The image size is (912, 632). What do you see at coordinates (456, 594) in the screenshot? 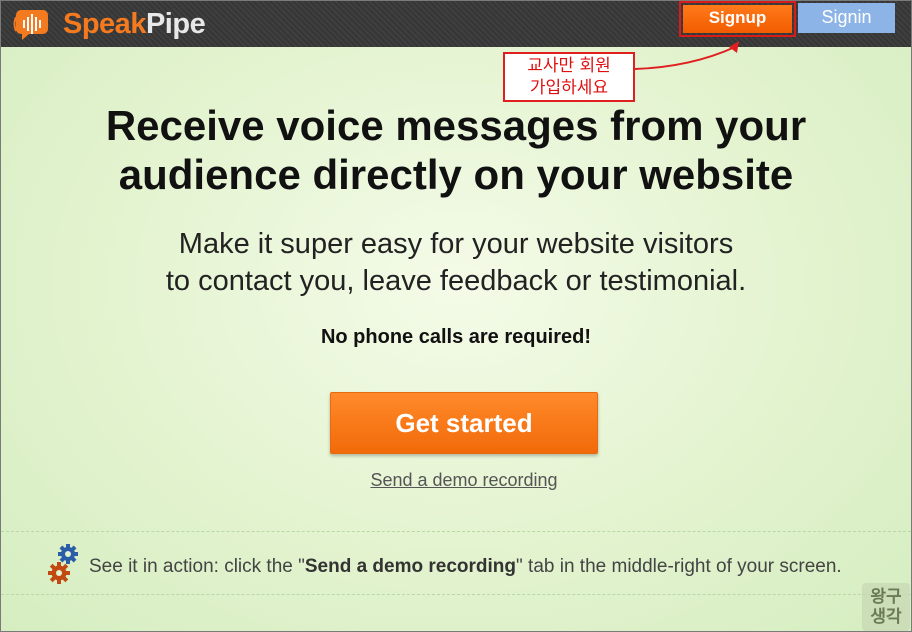
I see `divider-bottom` at bounding box center [456, 594].